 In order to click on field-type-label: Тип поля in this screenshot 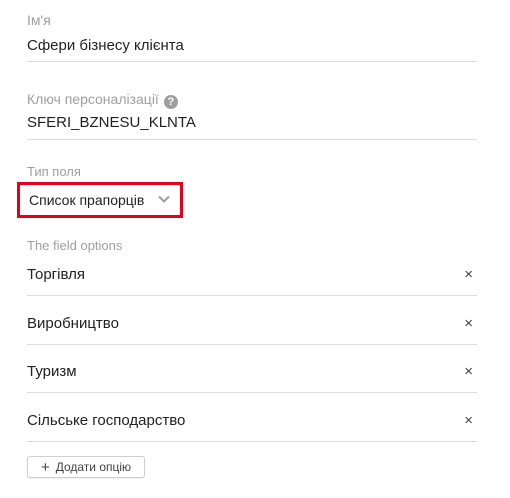, I will do `click(54, 171)`.